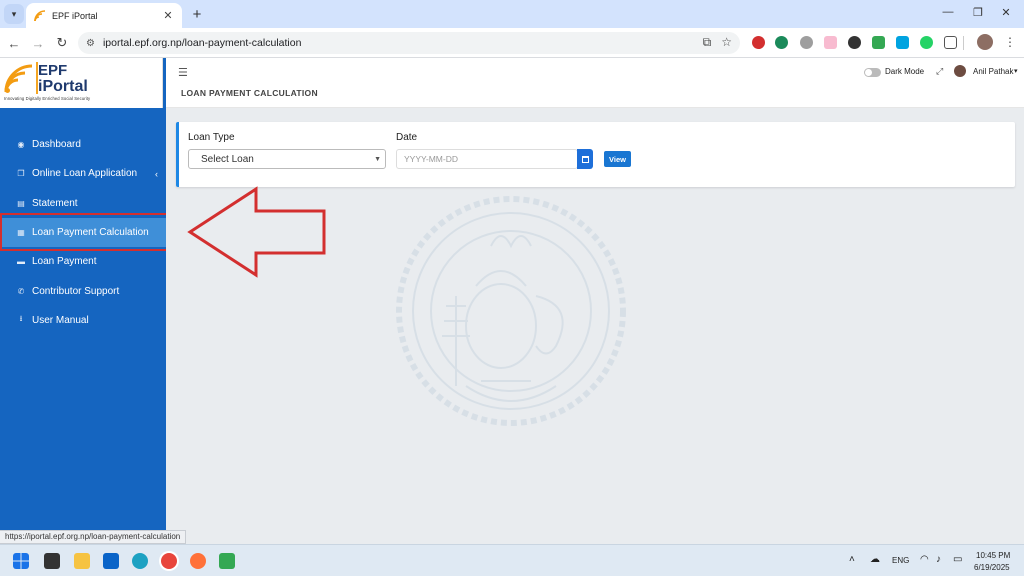  What do you see at coordinates (140, 561) in the screenshot?
I see `edge-icon` at bounding box center [140, 561].